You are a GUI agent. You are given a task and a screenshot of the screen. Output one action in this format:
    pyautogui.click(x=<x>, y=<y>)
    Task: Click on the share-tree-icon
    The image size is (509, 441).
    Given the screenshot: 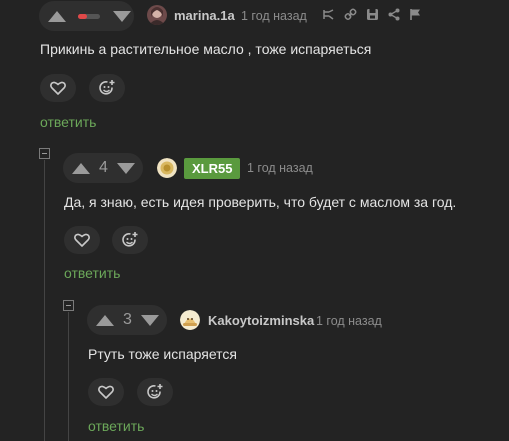 What is the action you would take?
    pyautogui.click(x=328, y=14)
    